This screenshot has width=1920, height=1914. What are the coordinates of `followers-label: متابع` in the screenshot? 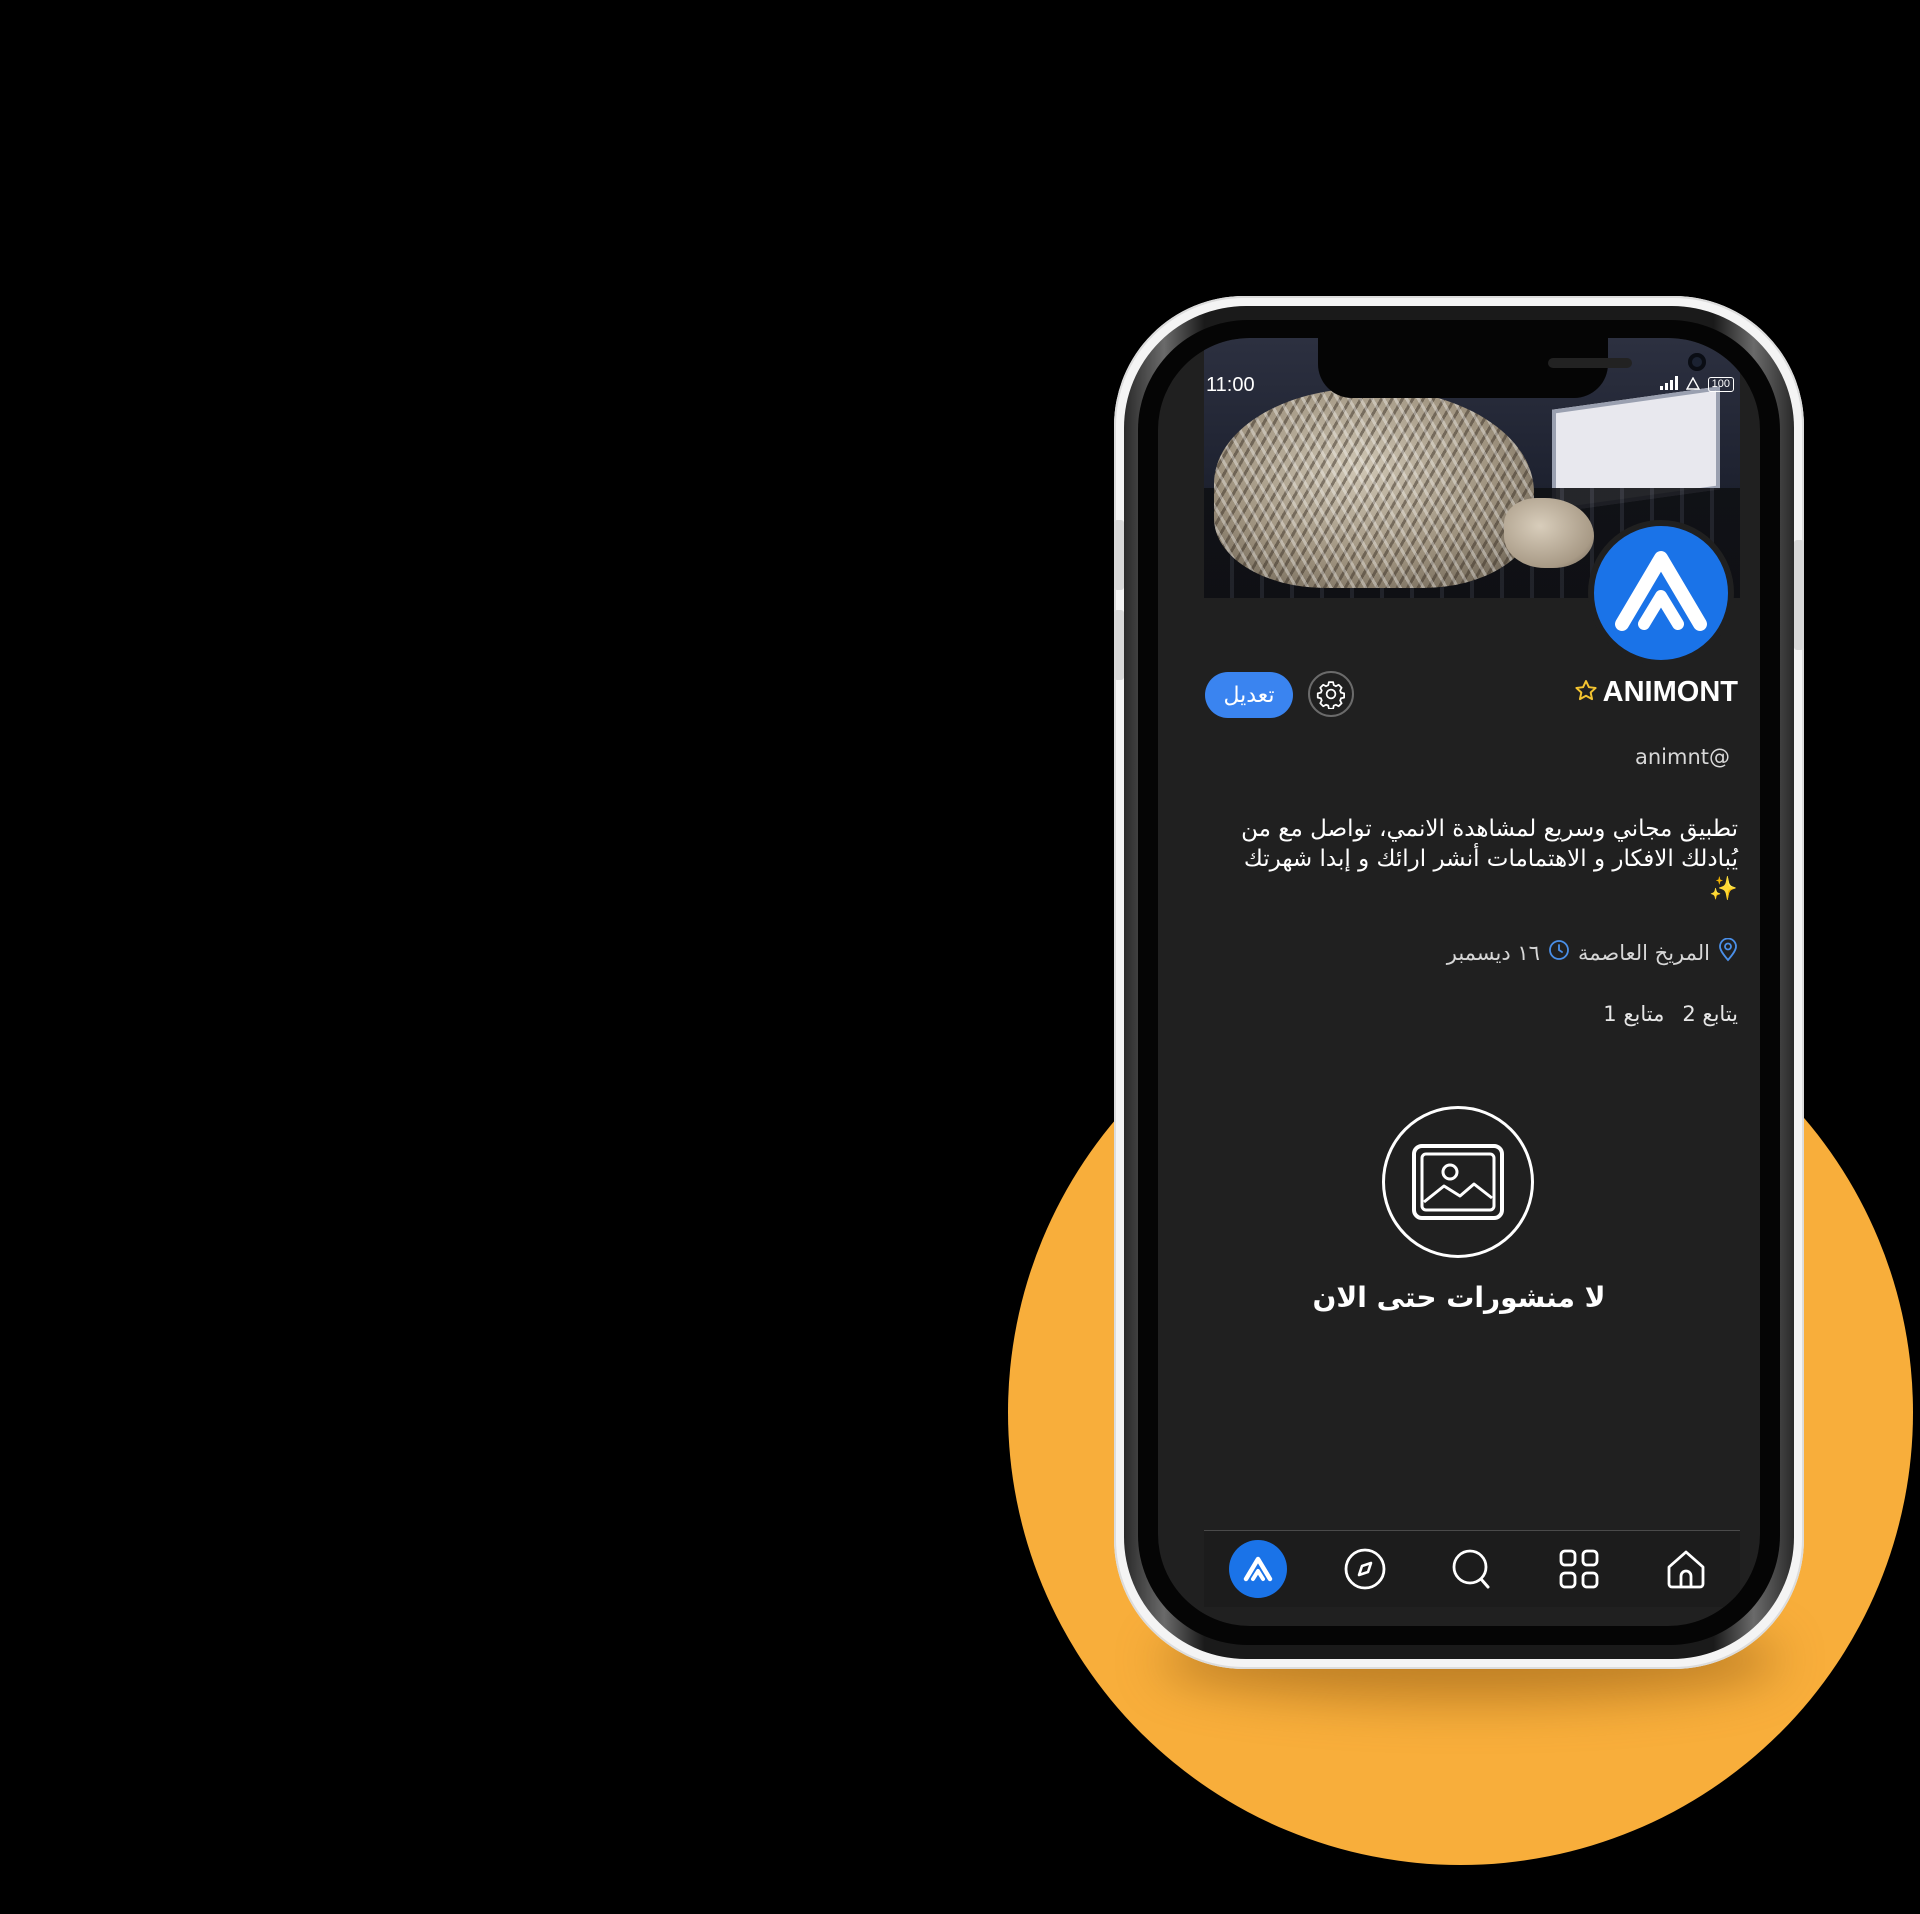 It's located at (1644, 1014).